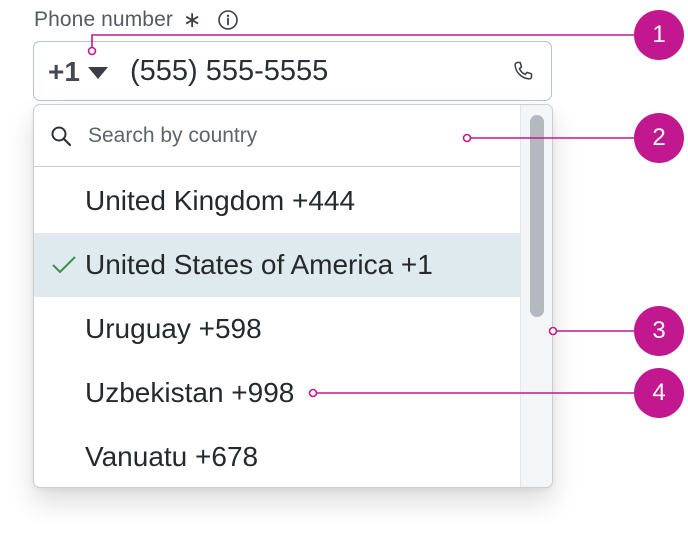 The height and width of the screenshot is (545, 688). What do you see at coordinates (277, 456) in the screenshot?
I see `country-option-vanuatu: Vanuatu +678` at bounding box center [277, 456].